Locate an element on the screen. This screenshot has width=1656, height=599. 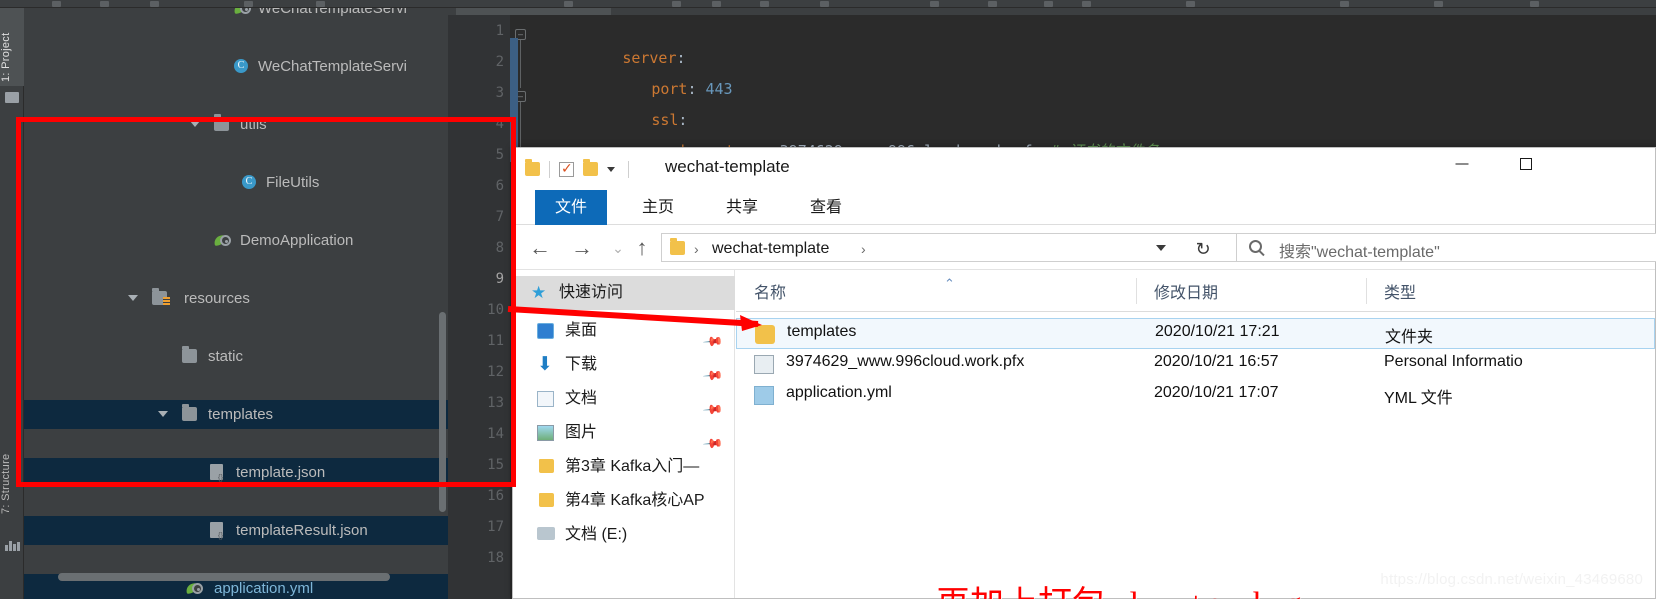
recent-locations-button: ⌄ is located at coordinates (618, 248).